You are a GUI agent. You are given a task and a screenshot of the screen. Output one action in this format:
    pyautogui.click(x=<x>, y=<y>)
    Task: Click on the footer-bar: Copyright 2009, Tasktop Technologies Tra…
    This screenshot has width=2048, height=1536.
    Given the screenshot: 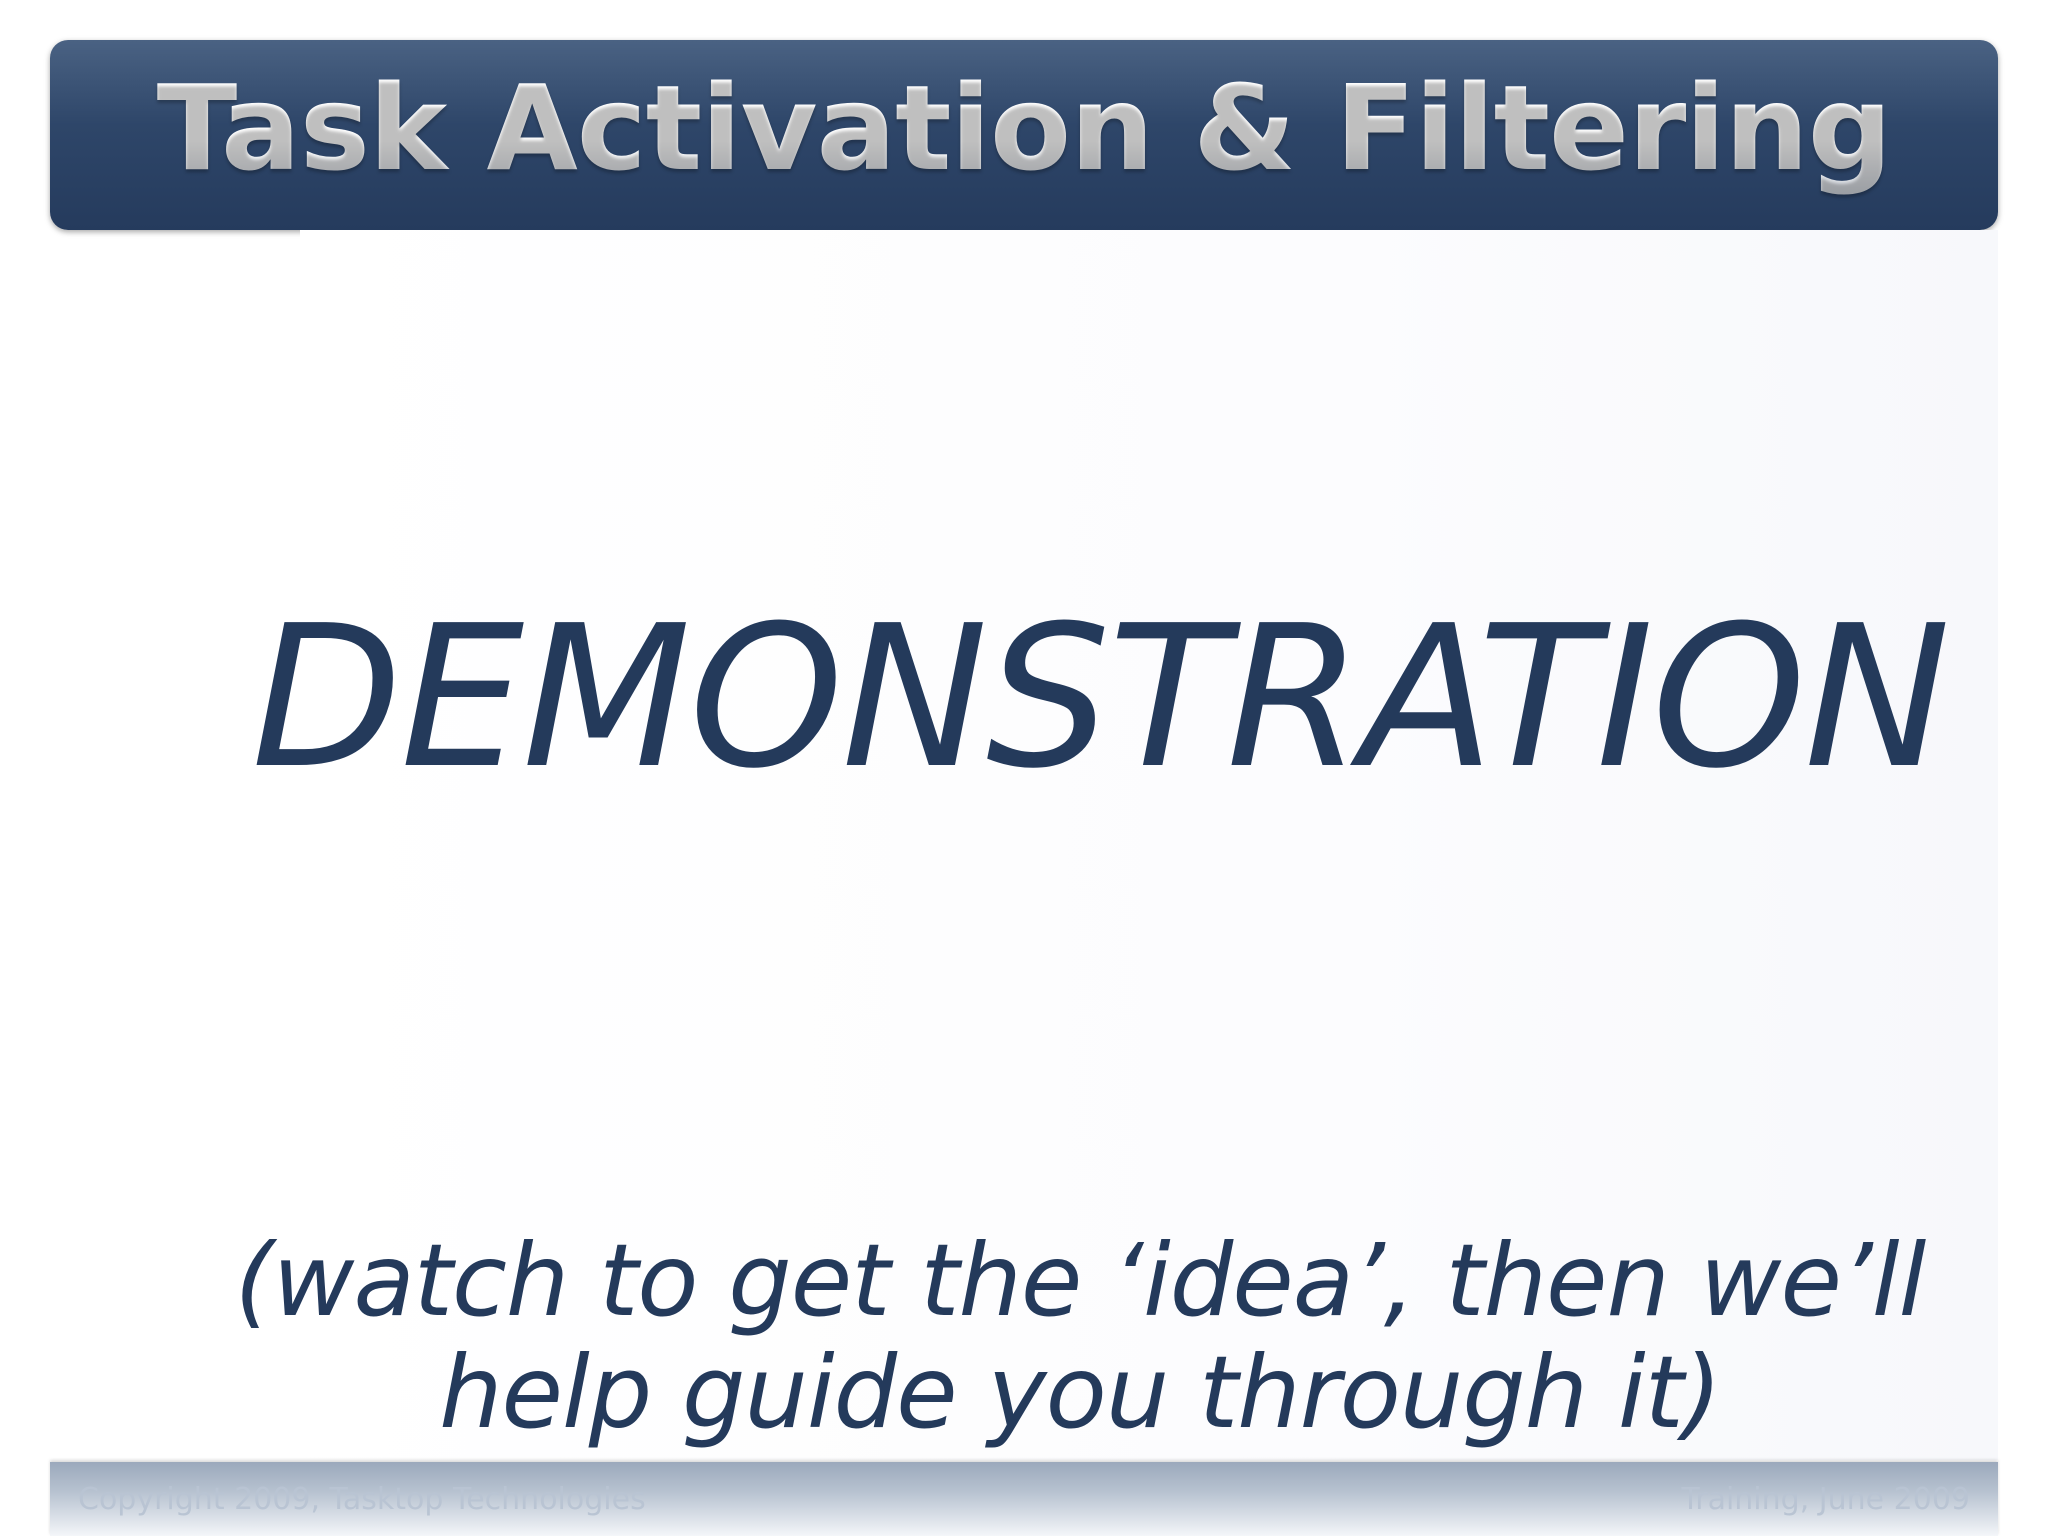 What is the action you would take?
    pyautogui.click(x=1024, y=1499)
    